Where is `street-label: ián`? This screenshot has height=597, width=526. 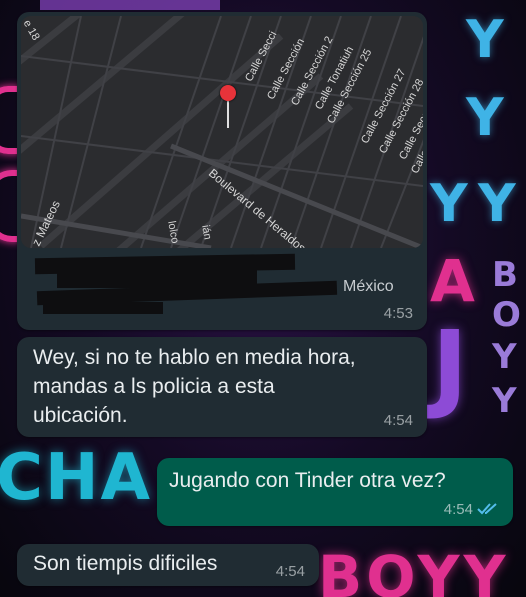
street-label: ián is located at coordinates (206, 232).